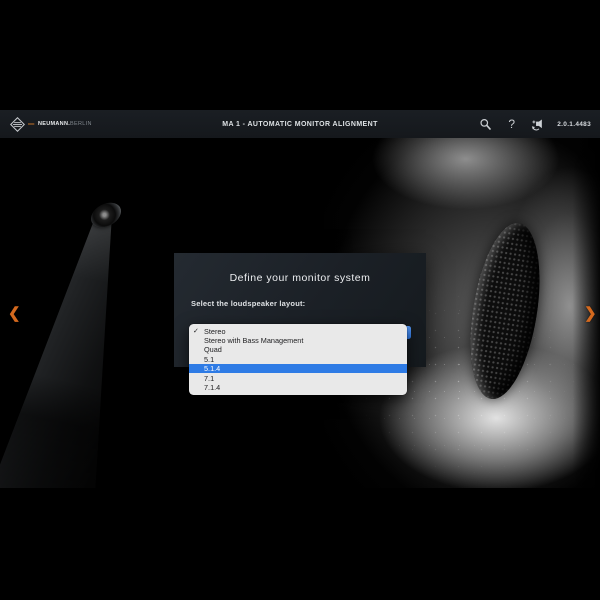  I want to click on help-glyph: ?, so click(512, 124).